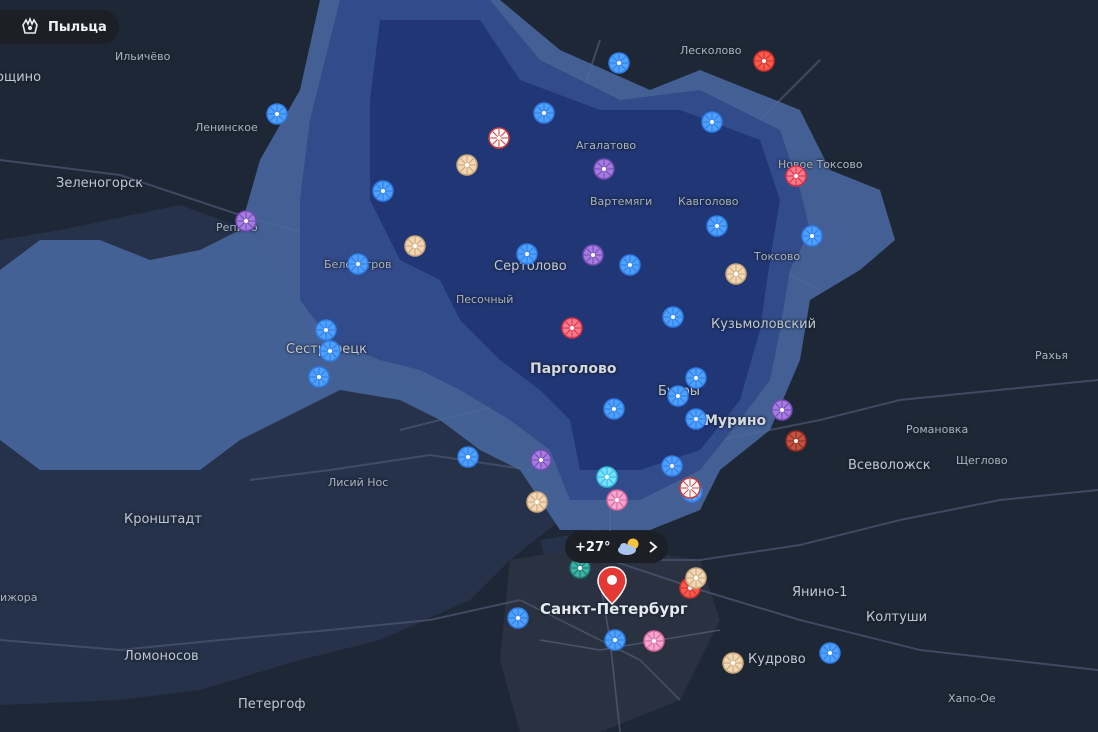 This screenshot has width=1098, height=732. What do you see at coordinates (628, 546) in the screenshot?
I see `partly-cloudy-icon` at bounding box center [628, 546].